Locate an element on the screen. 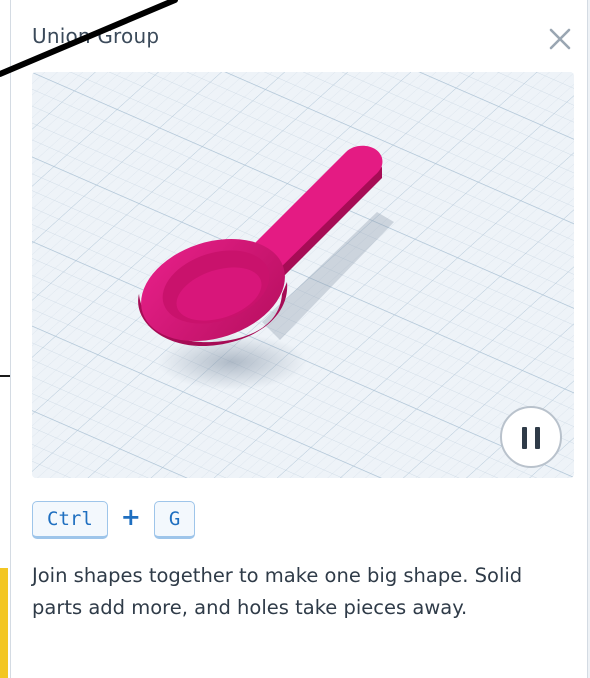 This screenshot has width=590, height=678. panel-title: Union Group is located at coordinates (96, 36).